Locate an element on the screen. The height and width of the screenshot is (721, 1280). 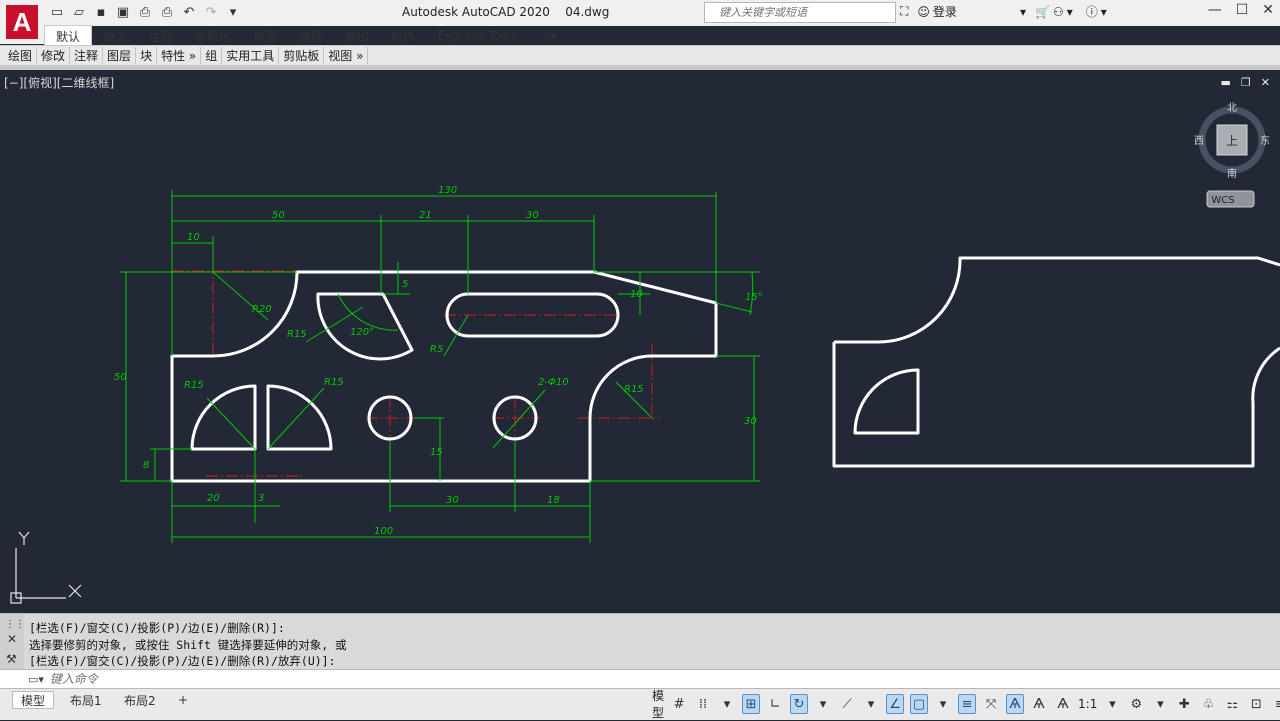
viewport-minimize-icon: ▬ is located at coordinates (1226, 82).